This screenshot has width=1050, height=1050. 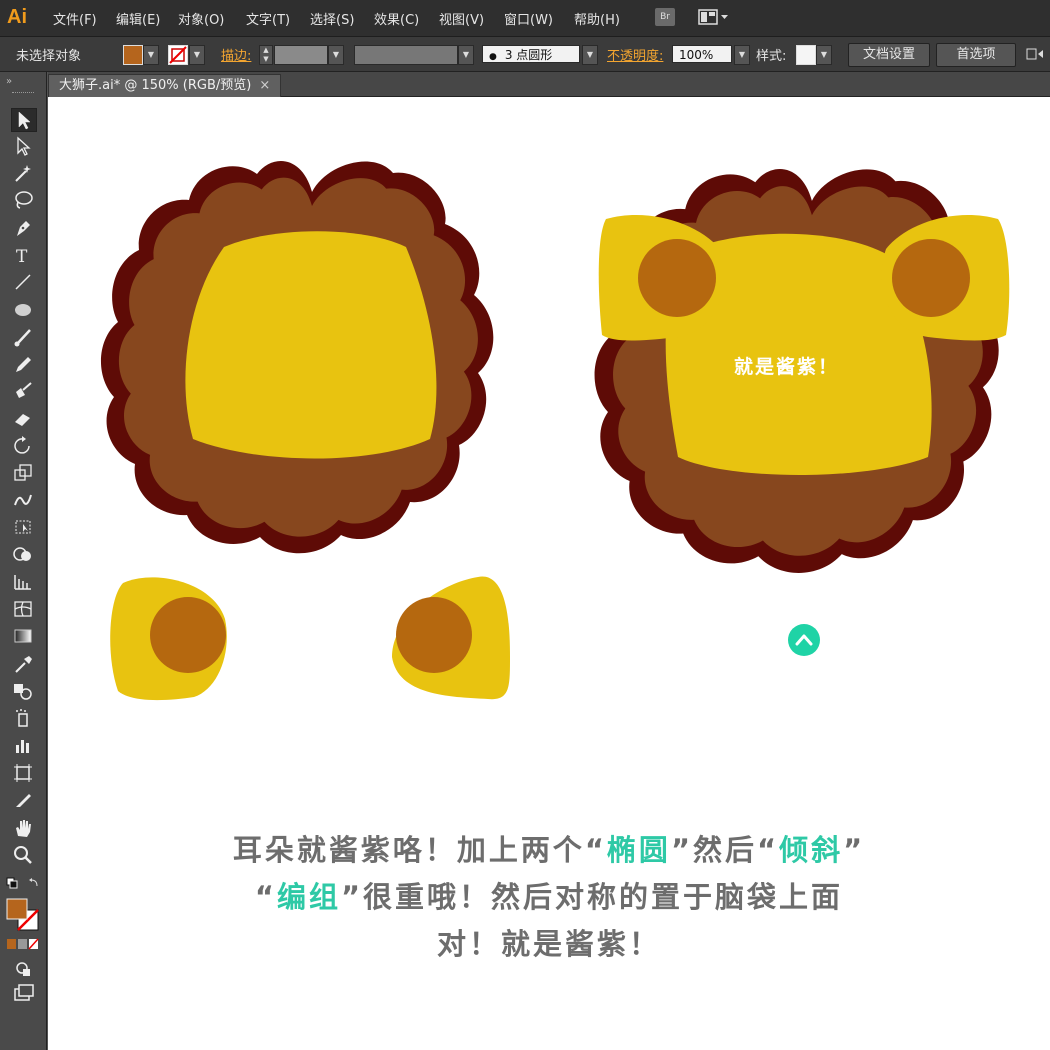 What do you see at coordinates (23, 800) in the screenshot?
I see `slice-icon` at bounding box center [23, 800].